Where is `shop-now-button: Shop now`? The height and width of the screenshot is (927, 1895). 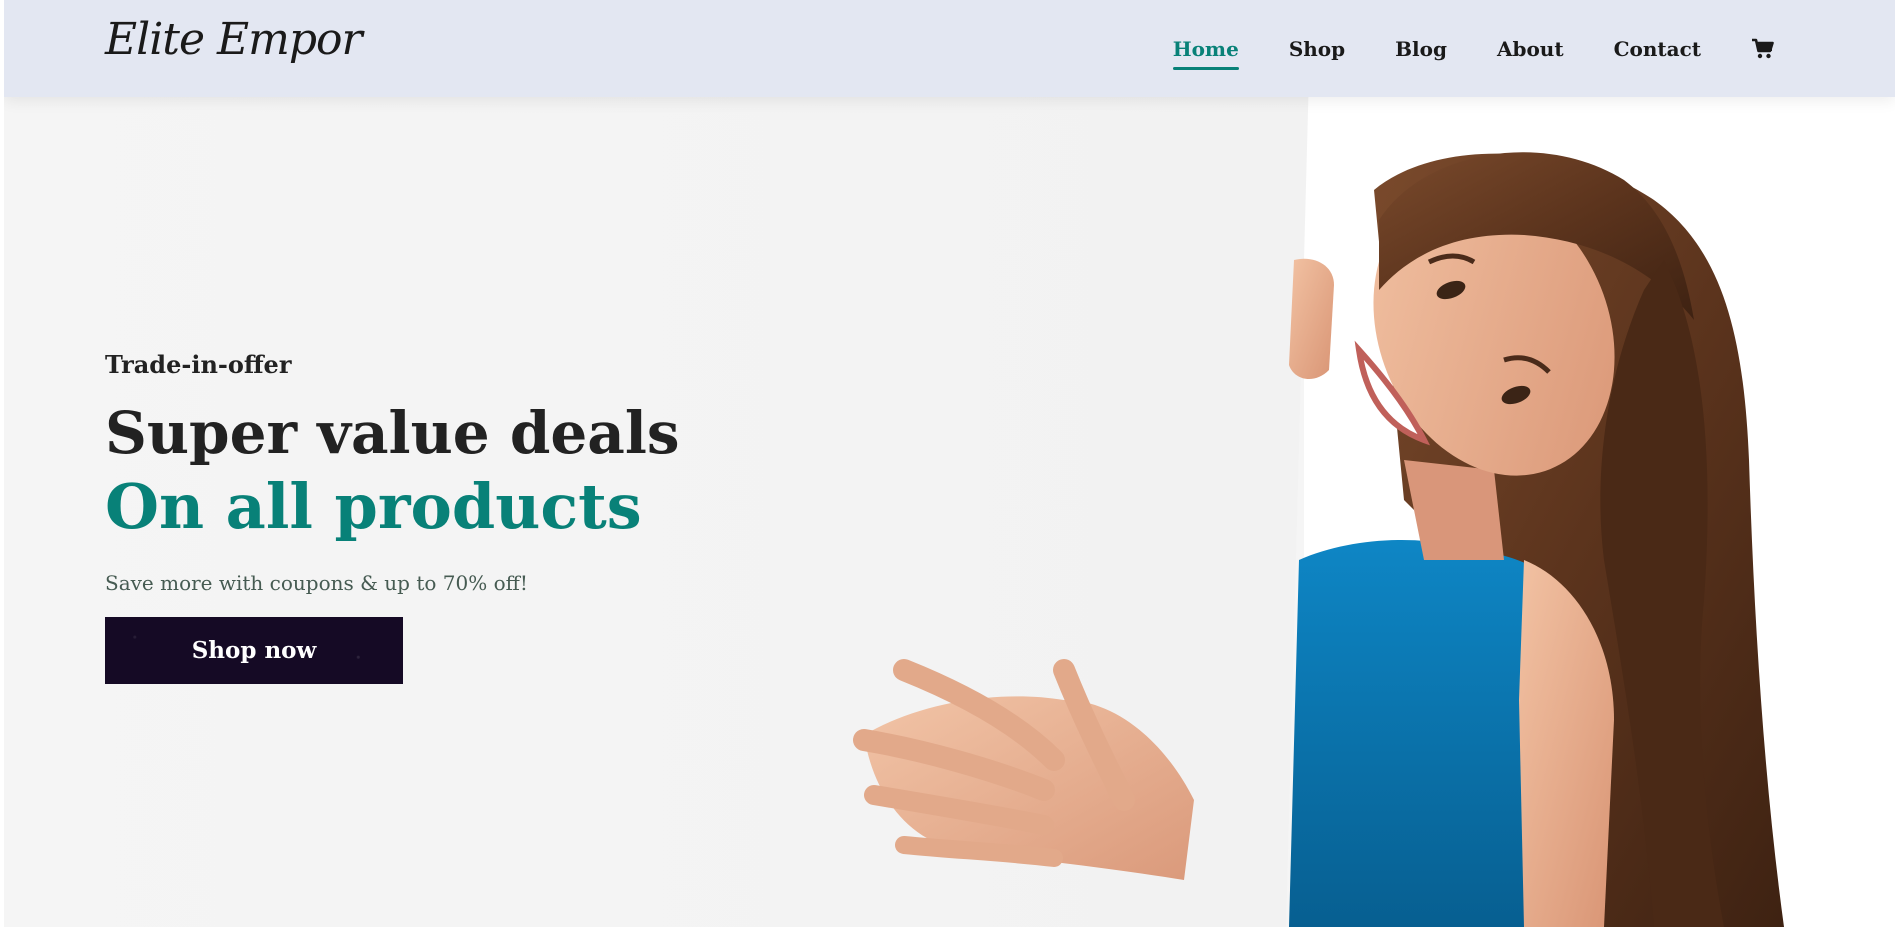
shop-now-button: Shop now is located at coordinates (254, 650).